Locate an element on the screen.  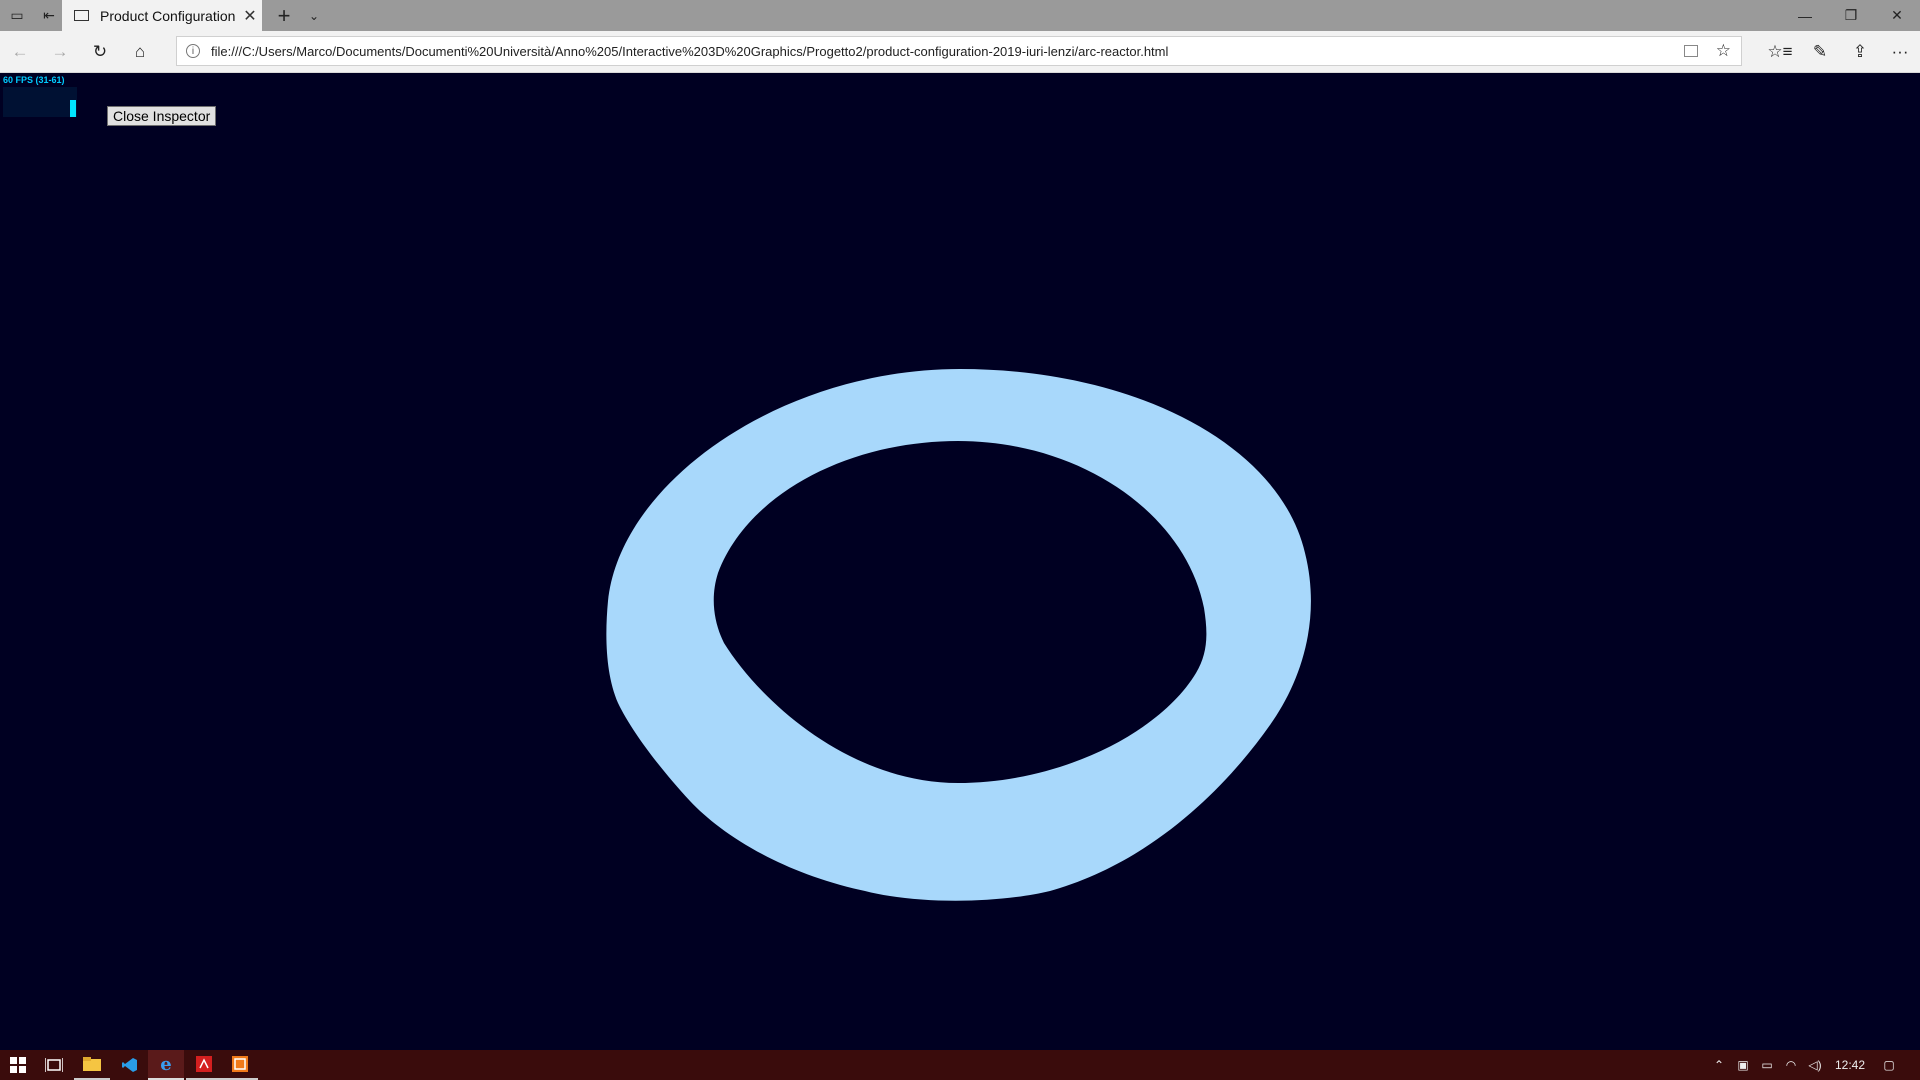
acrobat-icon is located at coordinates (204, 1065).